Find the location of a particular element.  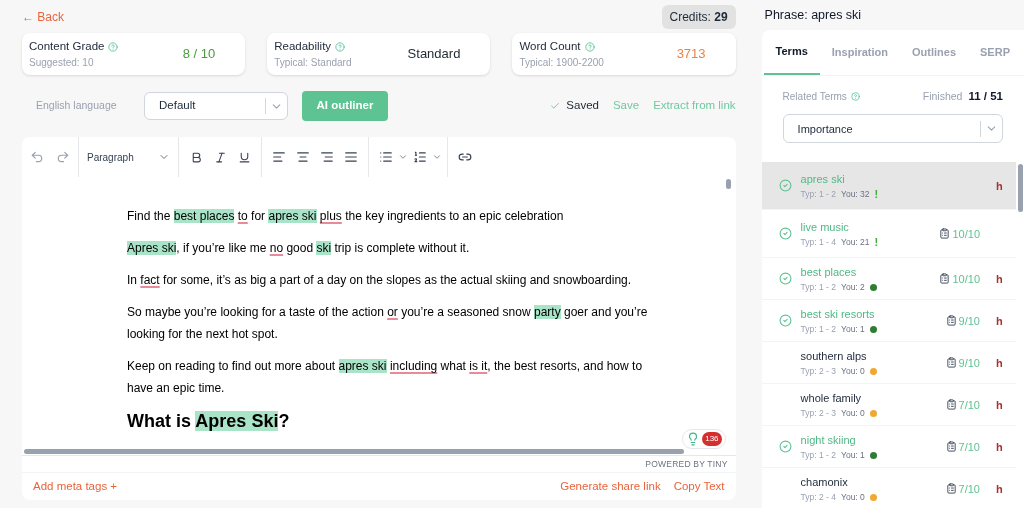

usage-count: You: 21 is located at coordinates (855, 242).